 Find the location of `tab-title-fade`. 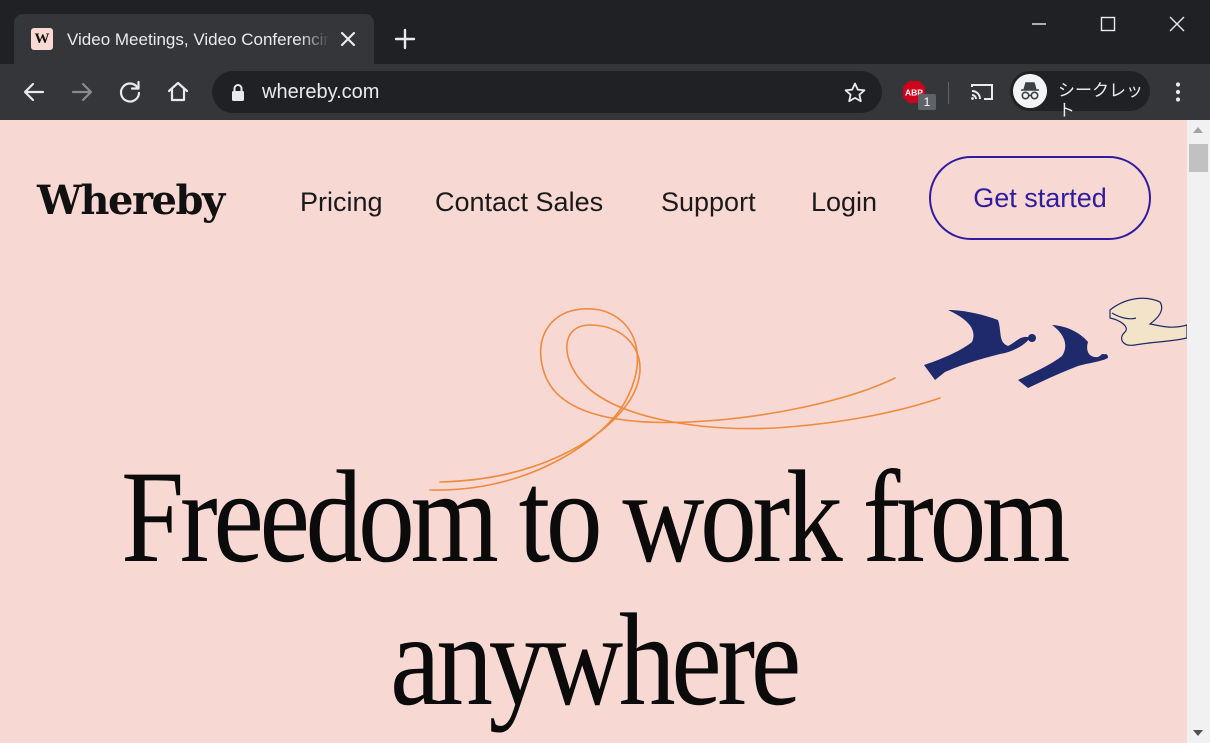

tab-title-fade is located at coordinates (315, 39).